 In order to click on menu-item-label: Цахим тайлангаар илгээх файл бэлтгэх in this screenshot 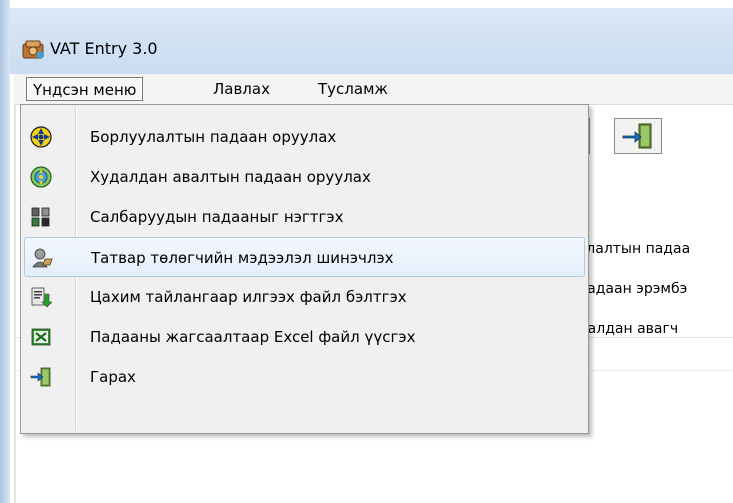, I will do `click(248, 297)`.